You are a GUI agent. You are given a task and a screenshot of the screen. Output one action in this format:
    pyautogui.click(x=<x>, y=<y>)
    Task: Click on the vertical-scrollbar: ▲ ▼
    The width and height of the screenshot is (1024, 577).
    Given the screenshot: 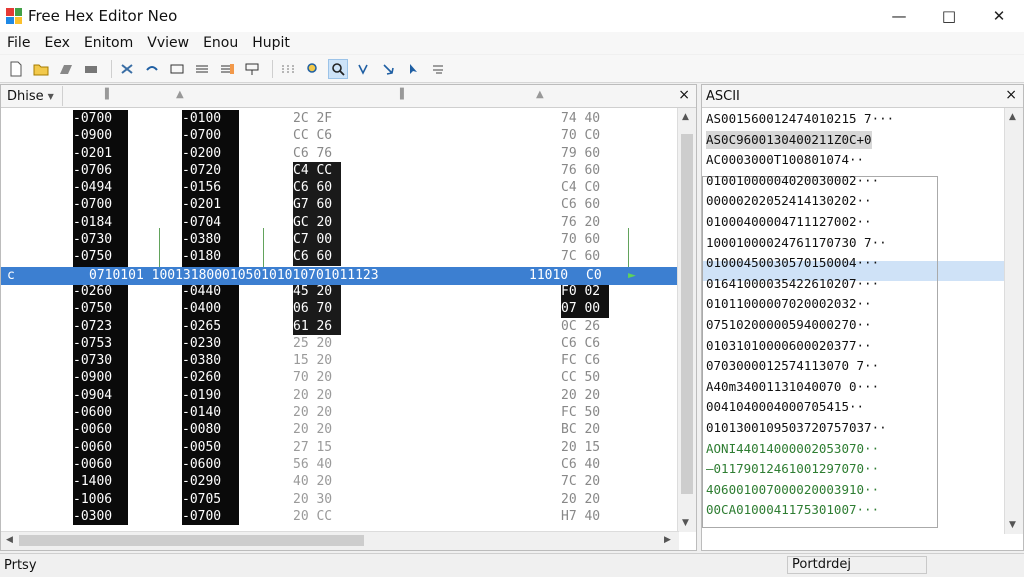 What is the action you would take?
    pyautogui.click(x=686, y=320)
    